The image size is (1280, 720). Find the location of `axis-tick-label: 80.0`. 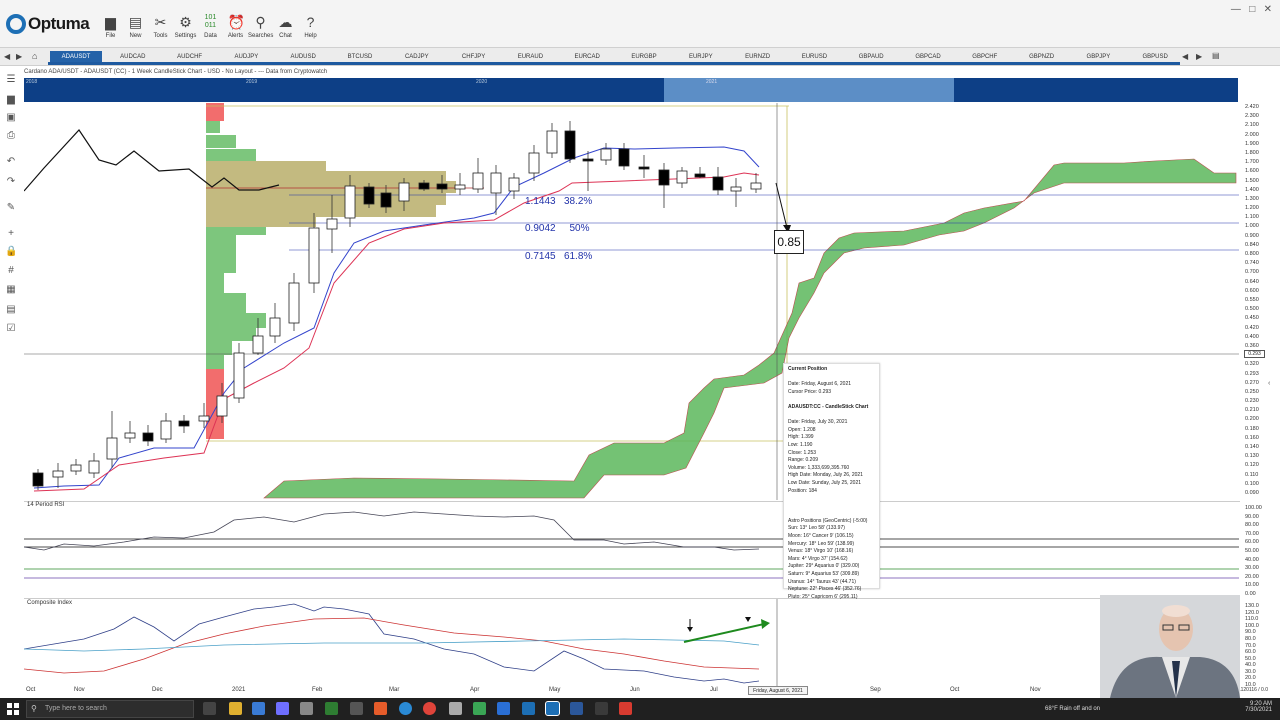

axis-tick-label: 80.0 is located at coordinates (1250, 638).